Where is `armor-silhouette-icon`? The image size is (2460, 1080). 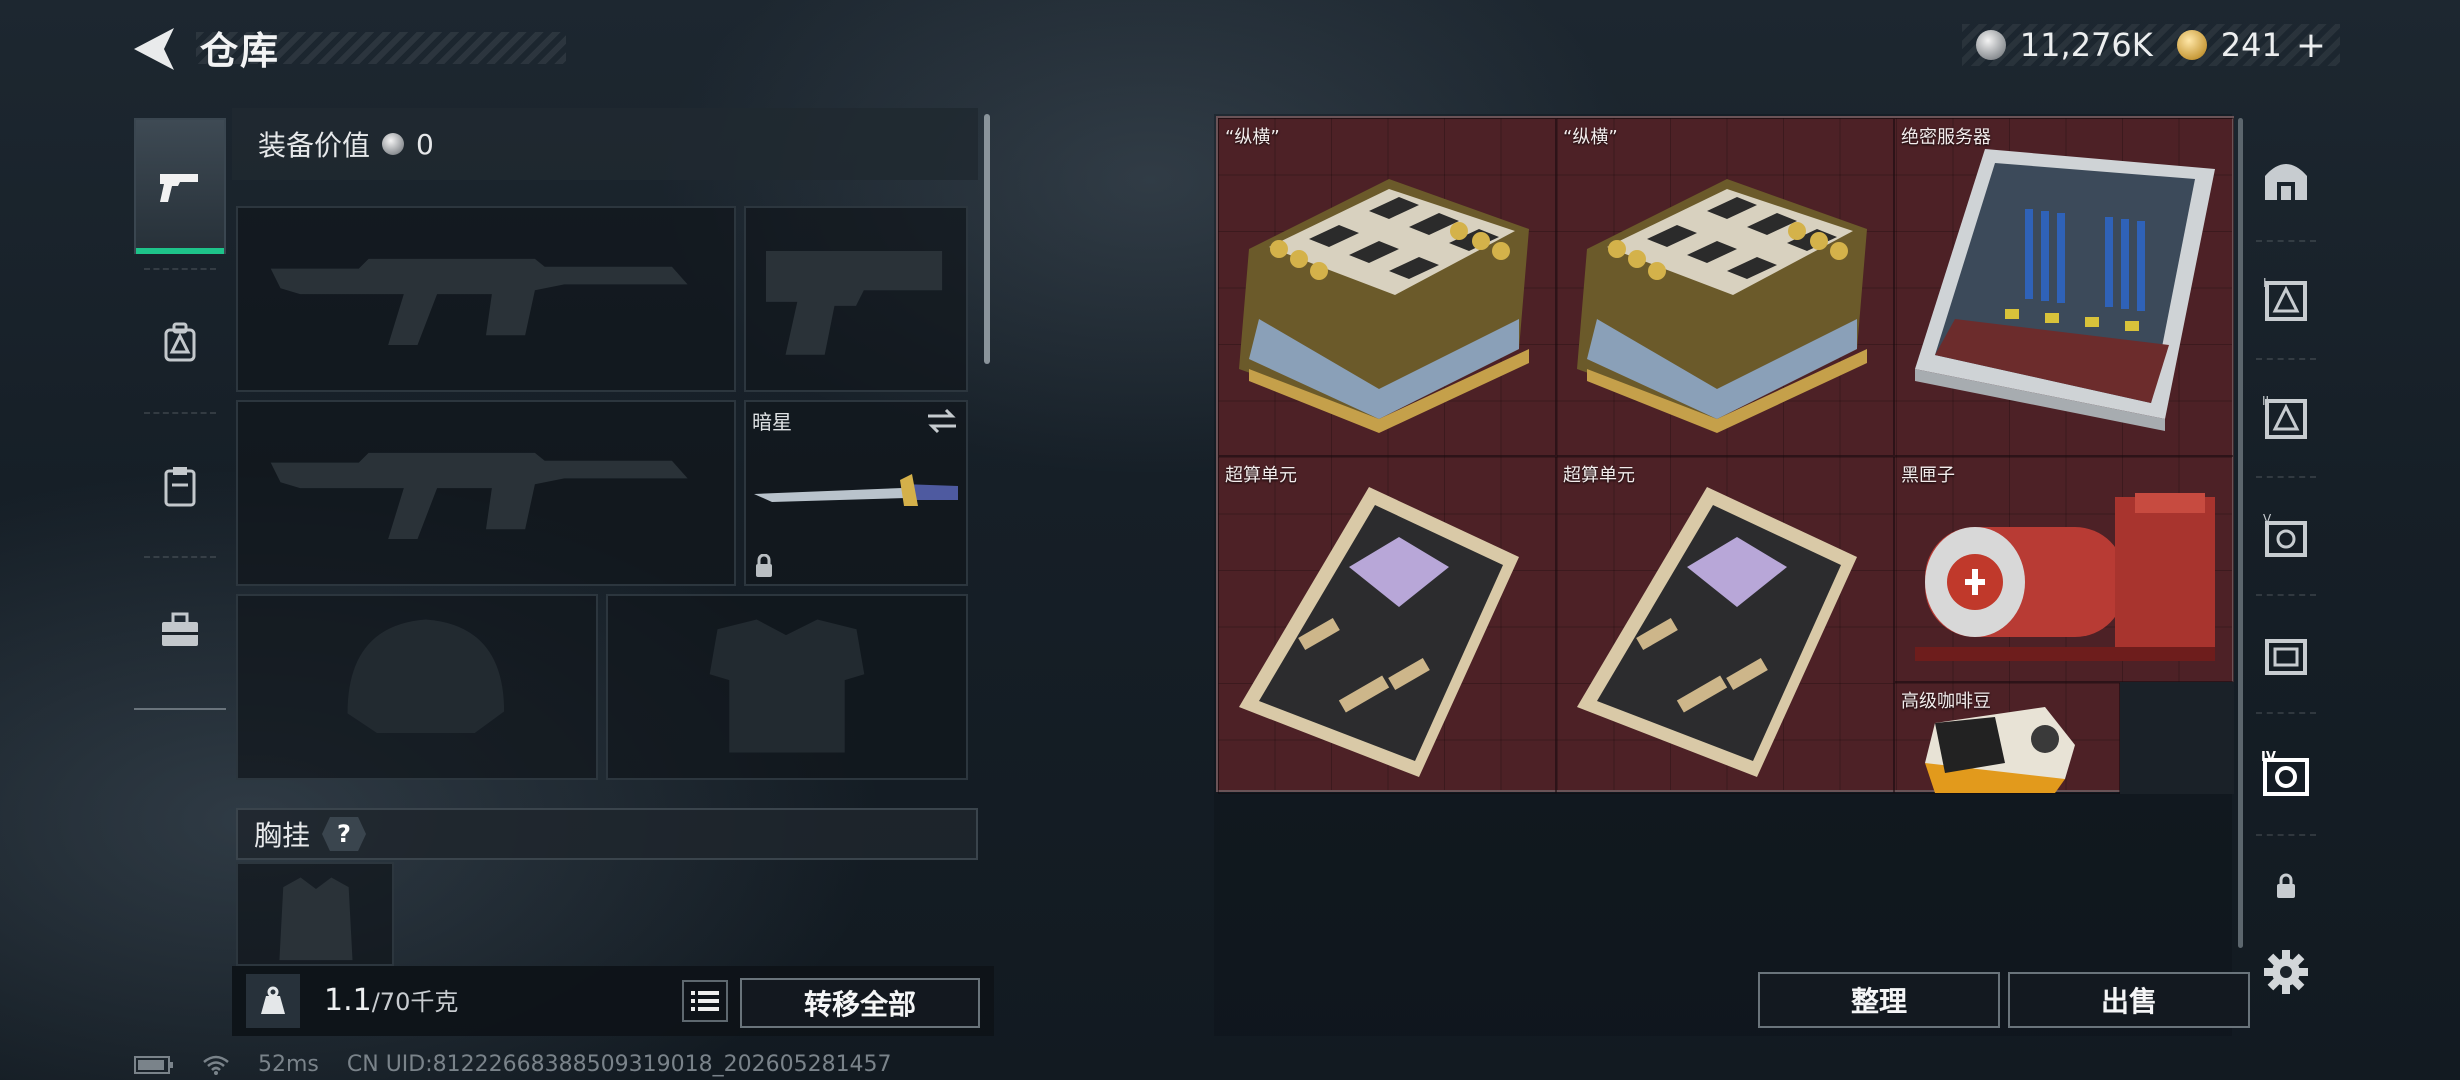
armor-silhouette-icon is located at coordinates (787, 686).